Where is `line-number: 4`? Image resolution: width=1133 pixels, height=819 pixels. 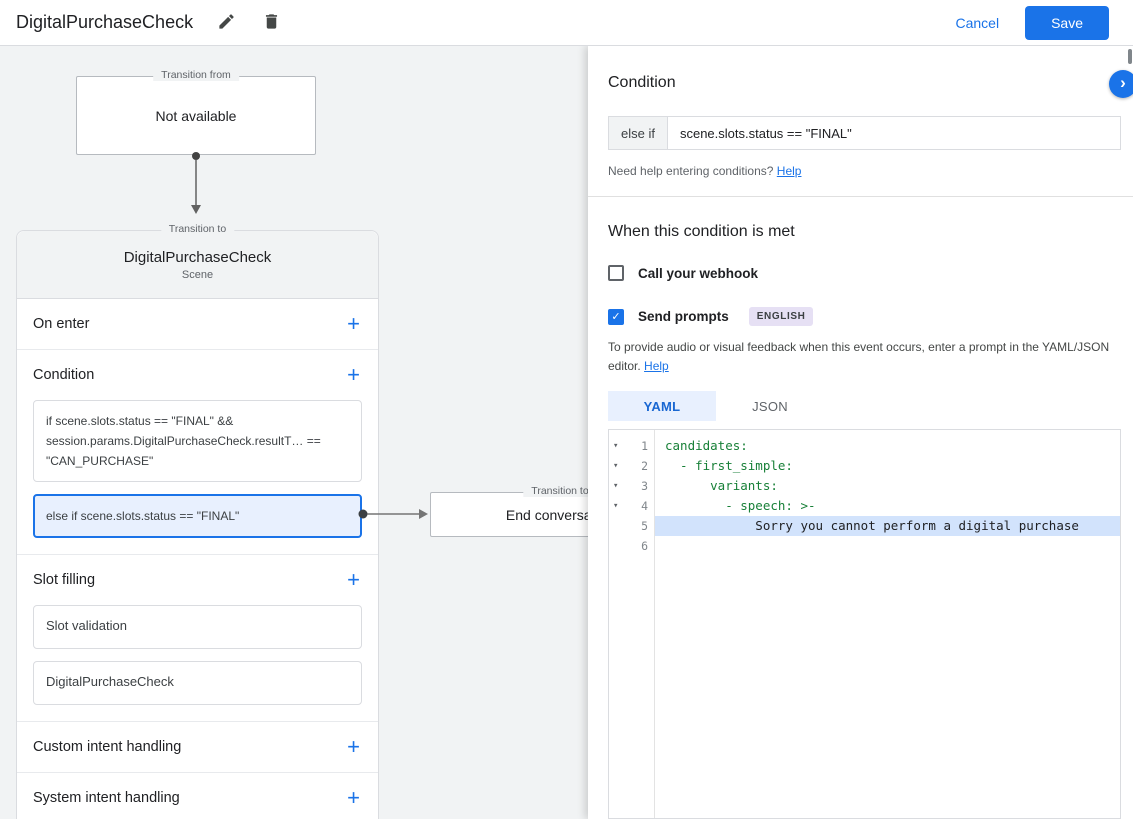 line-number: 4 is located at coordinates (644, 506).